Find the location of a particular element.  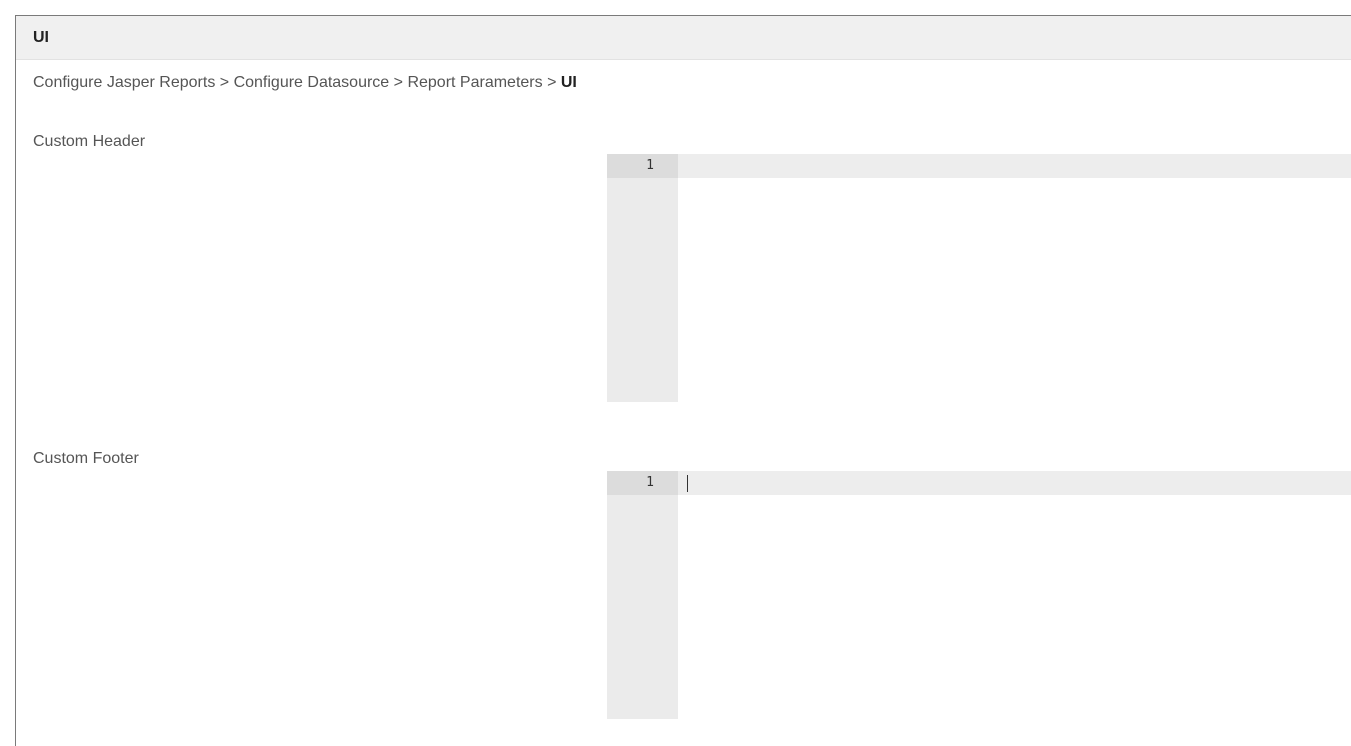

breadcrumb-item-configure-jasper-reports: Configure Jasper Reports is located at coordinates (124, 82).